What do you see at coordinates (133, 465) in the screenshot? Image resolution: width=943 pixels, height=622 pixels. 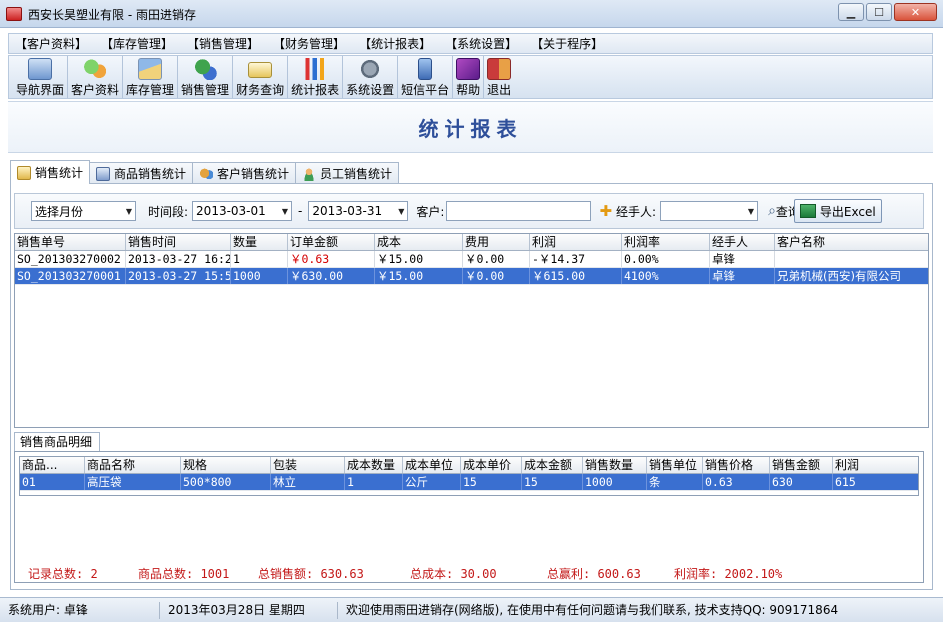 I see `column-header: 商品名称` at bounding box center [133, 465].